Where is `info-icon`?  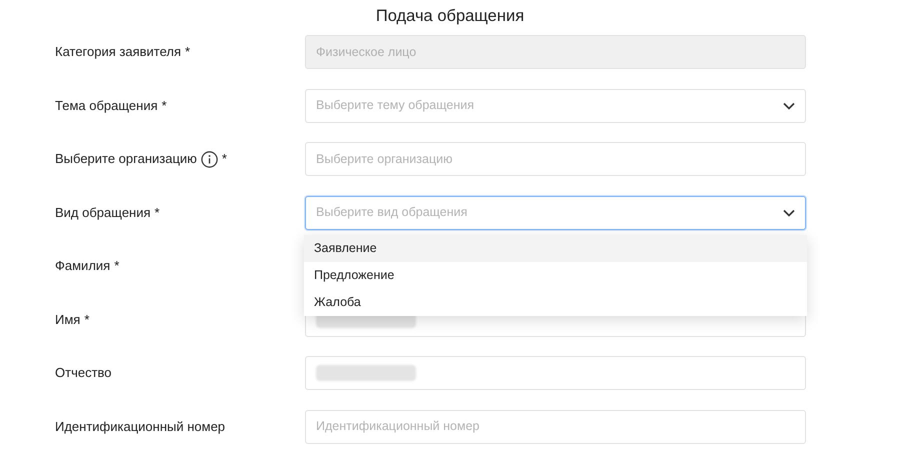 info-icon is located at coordinates (209, 159).